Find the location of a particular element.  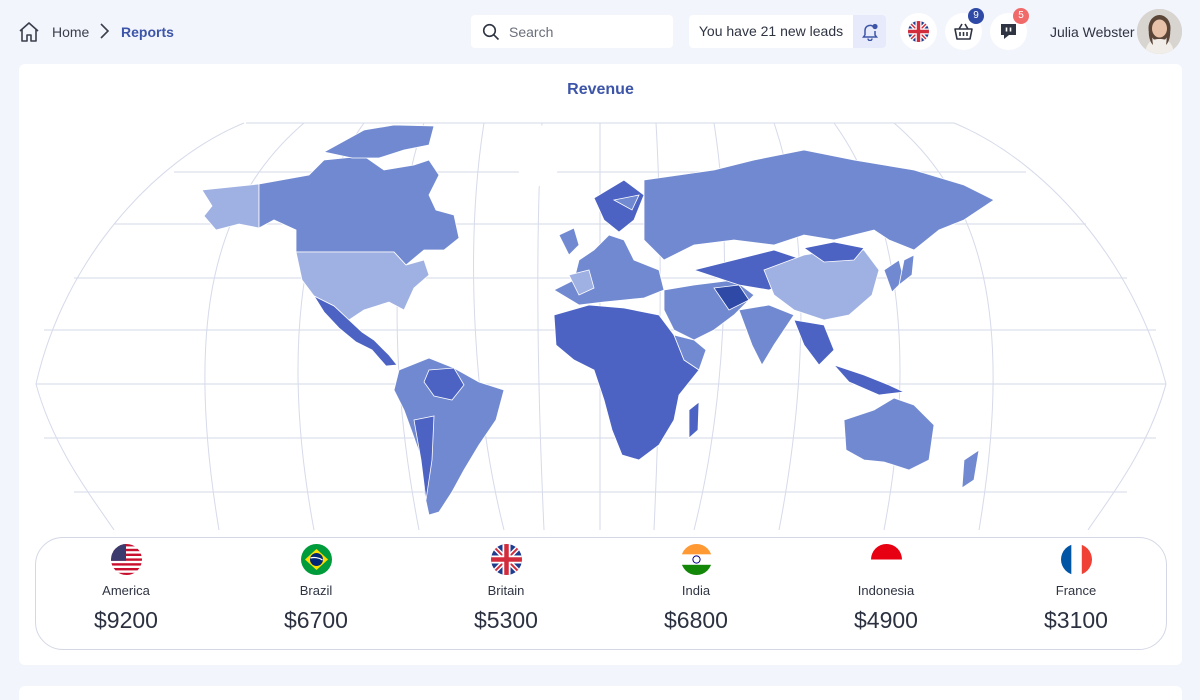

usa-flag-icon is located at coordinates (126, 559).